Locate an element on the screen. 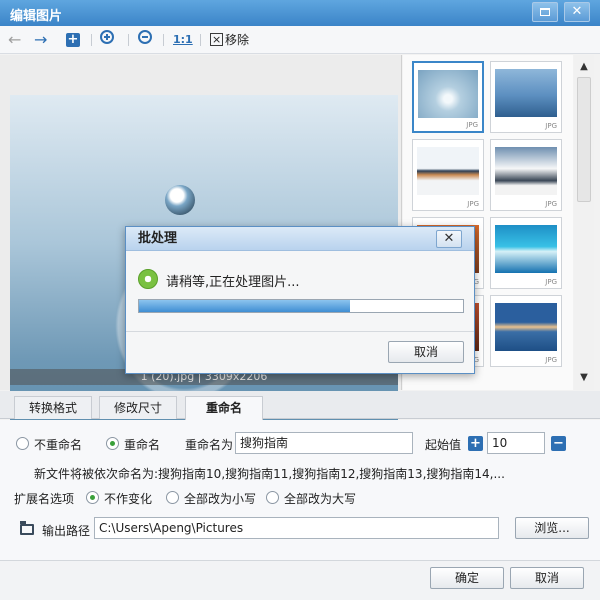 This screenshot has height=600, width=600. remove-button: 移除 is located at coordinates (229, 40).